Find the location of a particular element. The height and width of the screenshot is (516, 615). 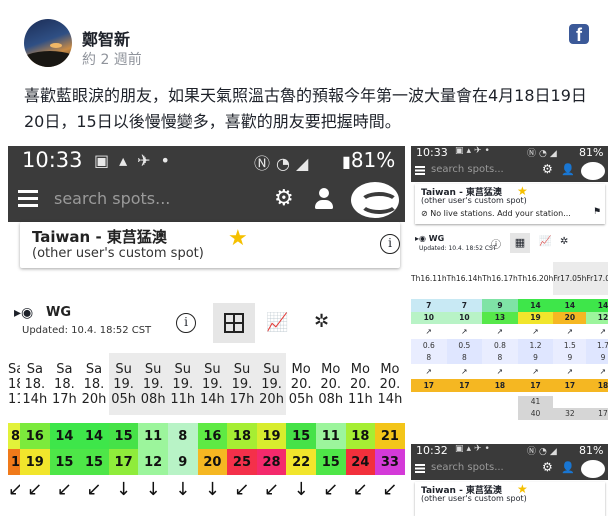

cloud-cover-cell: 41 is located at coordinates (535, 401).